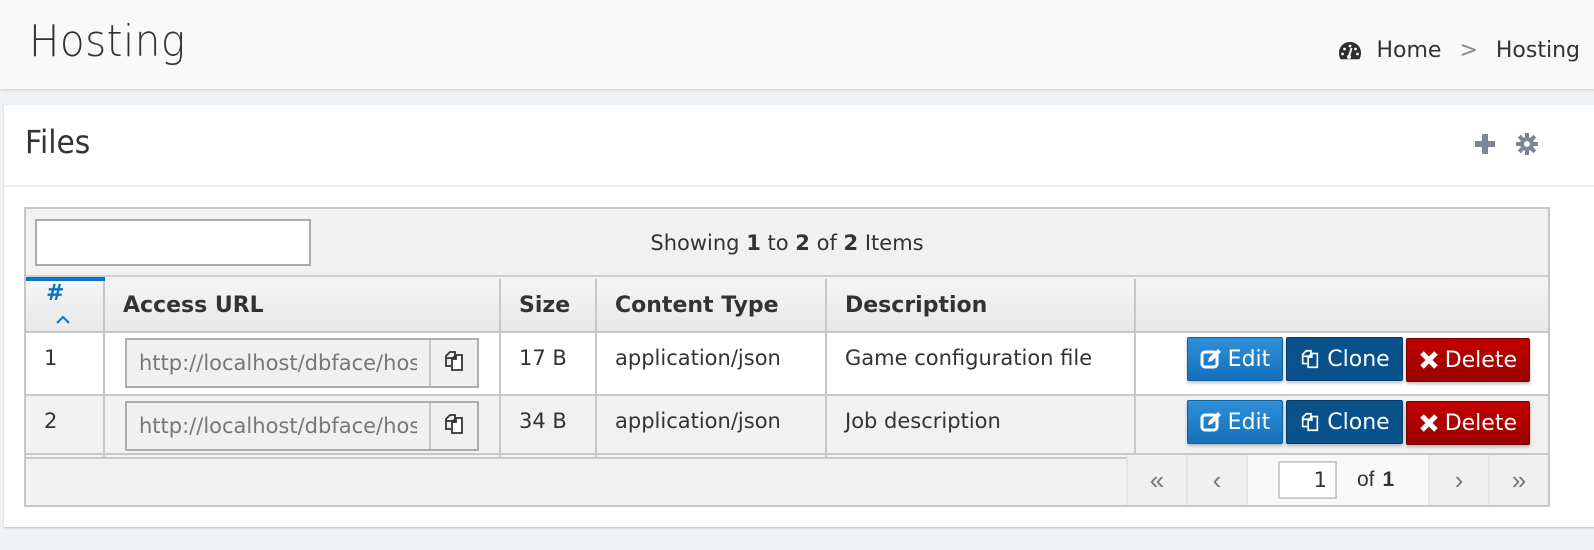 This screenshot has height=550, width=1594. What do you see at coordinates (65, 426) in the screenshot?
I see `cell-id: 2` at bounding box center [65, 426].